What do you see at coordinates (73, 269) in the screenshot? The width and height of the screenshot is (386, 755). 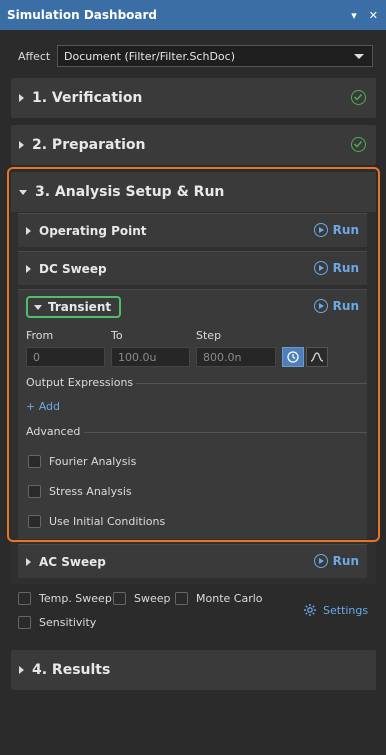 I see `dc-sweep-label: DC Sweep` at bounding box center [73, 269].